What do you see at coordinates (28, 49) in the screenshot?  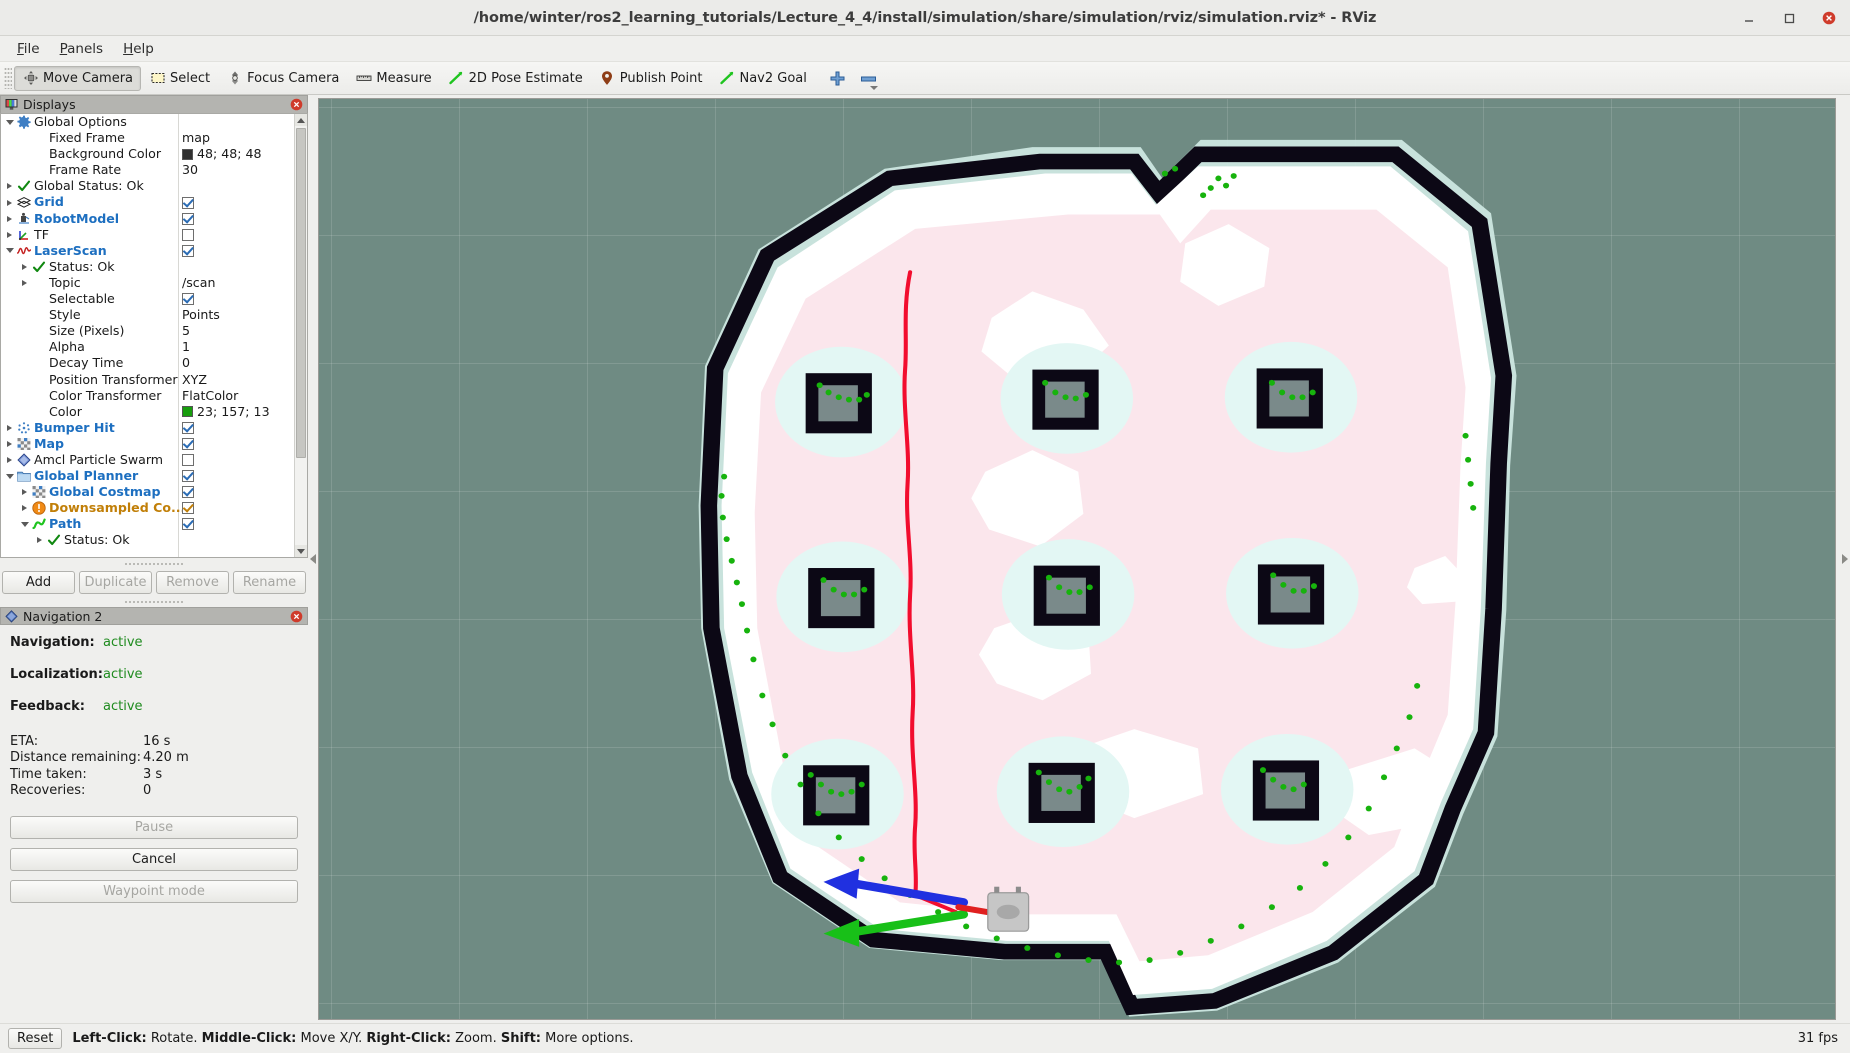 I see `menu-file: File` at bounding box center [28, 49].